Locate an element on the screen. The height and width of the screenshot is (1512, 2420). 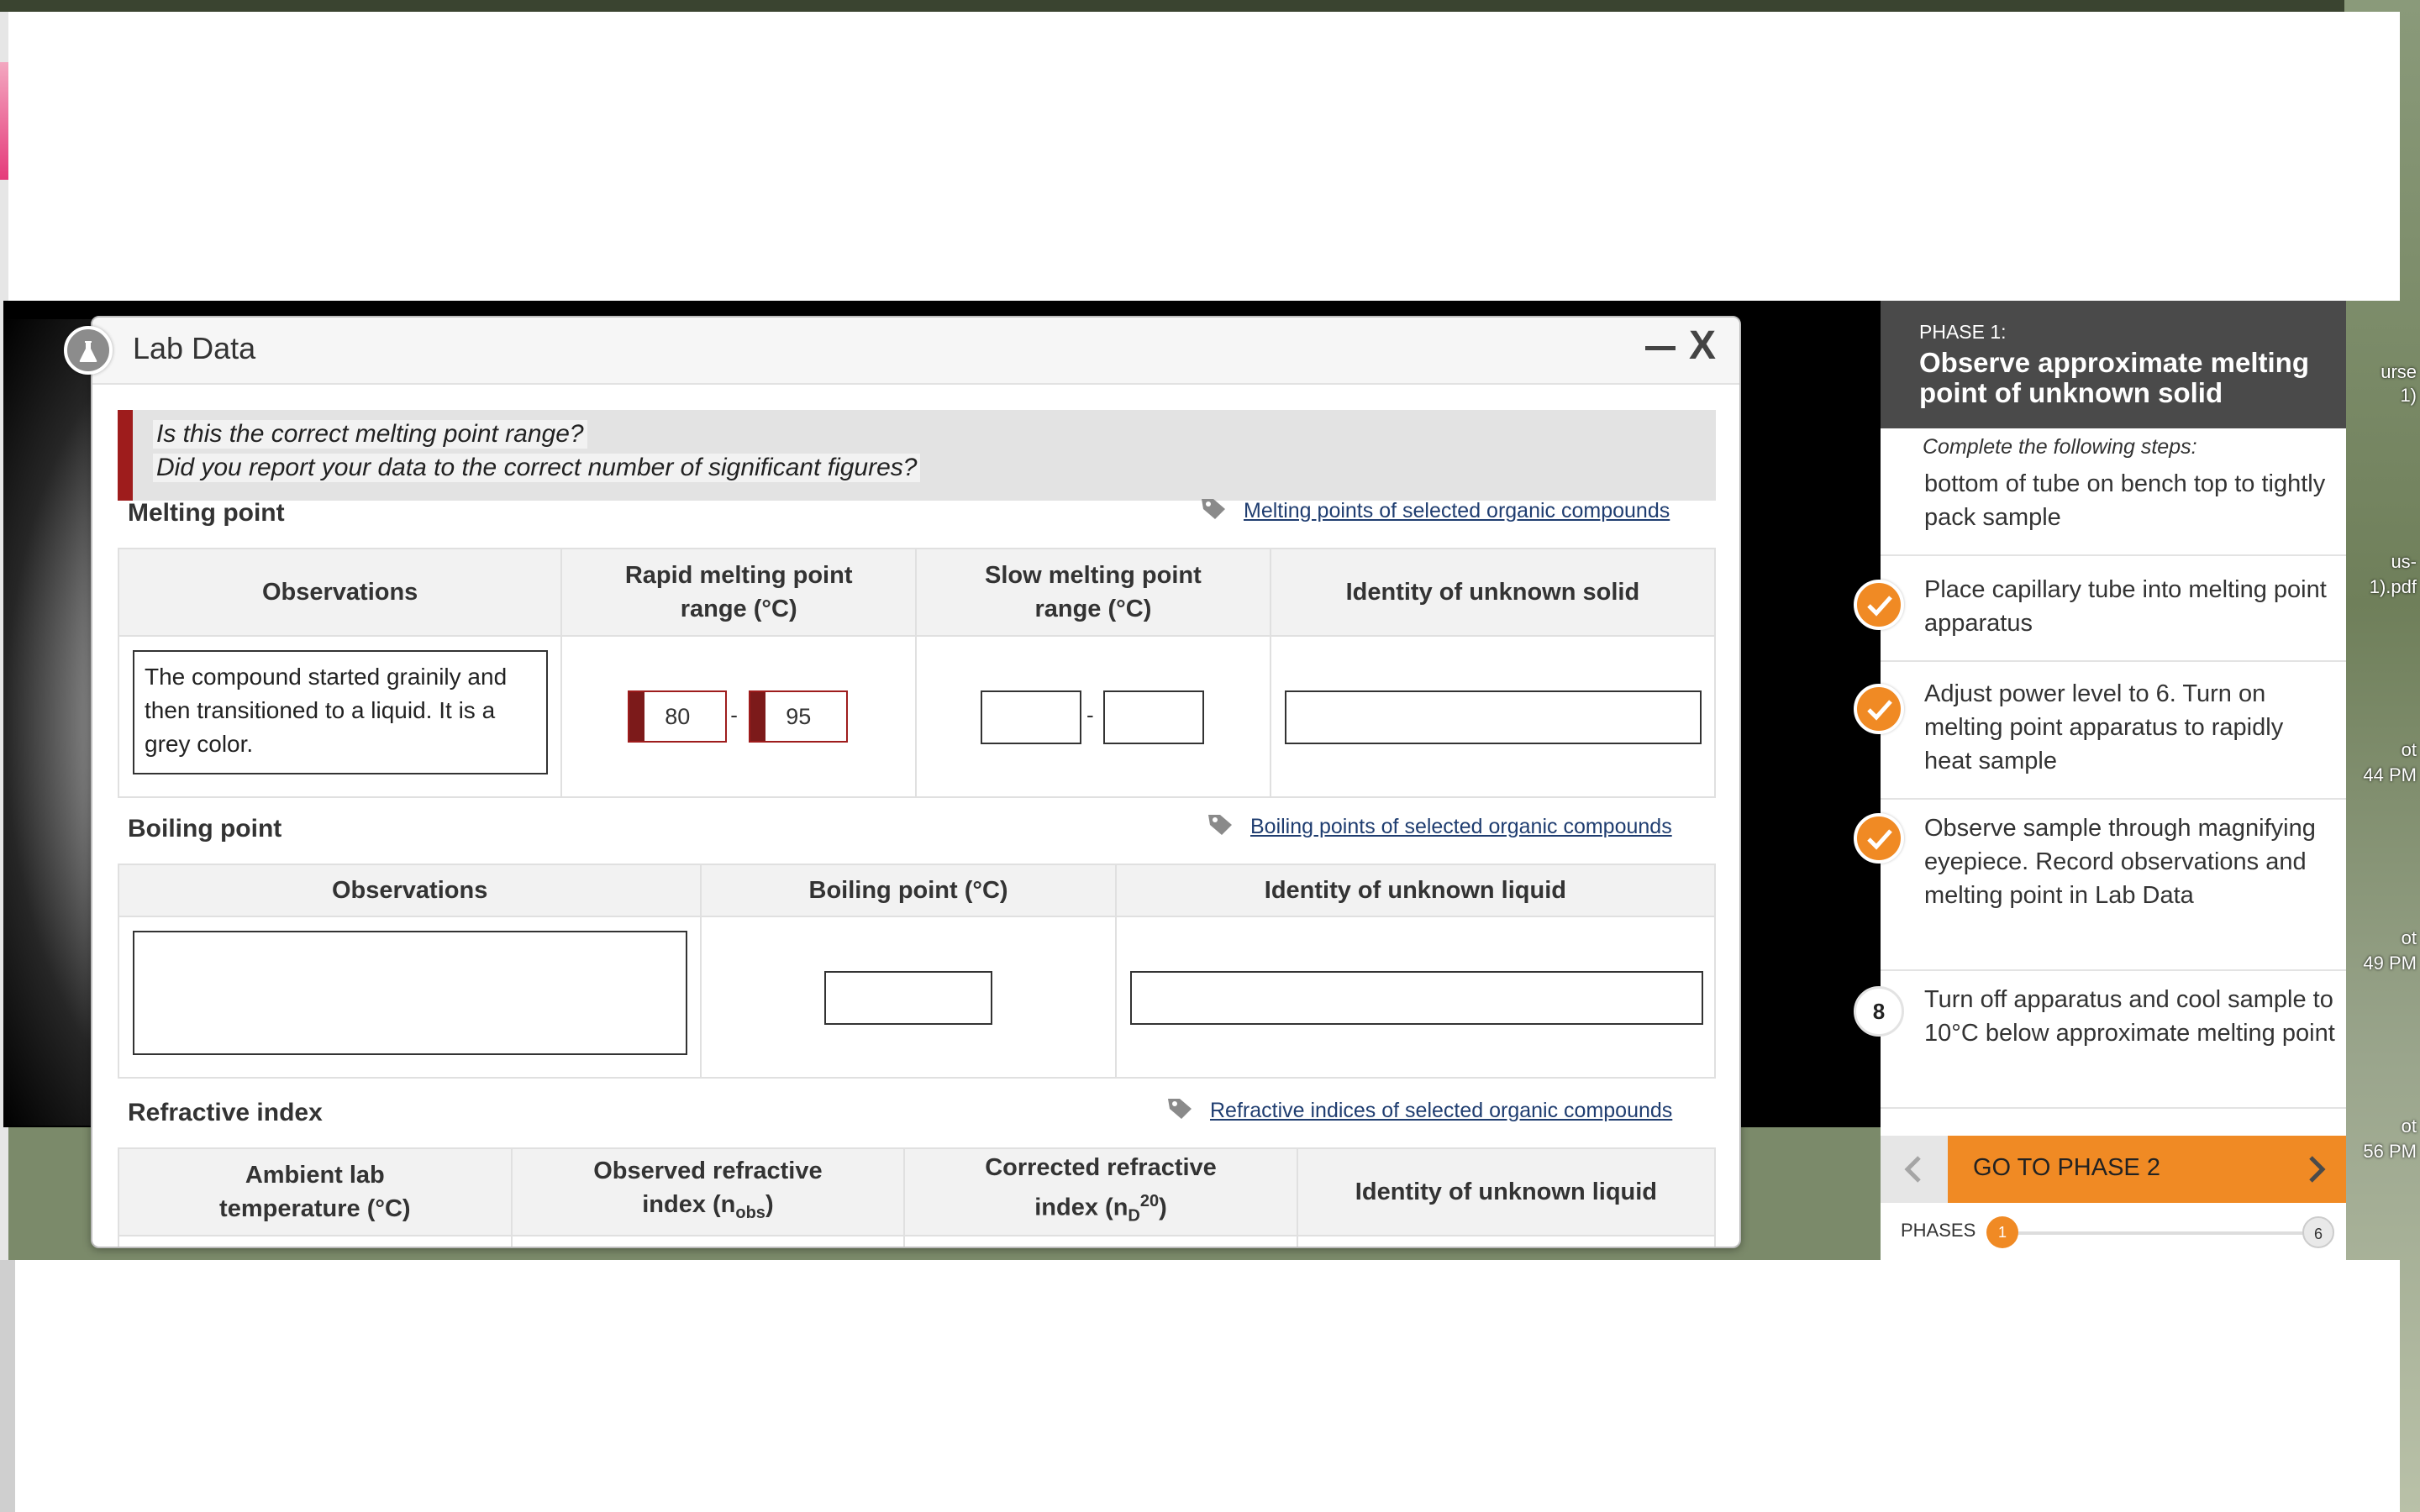
close-button: X is located at coordinates (1703, 346).